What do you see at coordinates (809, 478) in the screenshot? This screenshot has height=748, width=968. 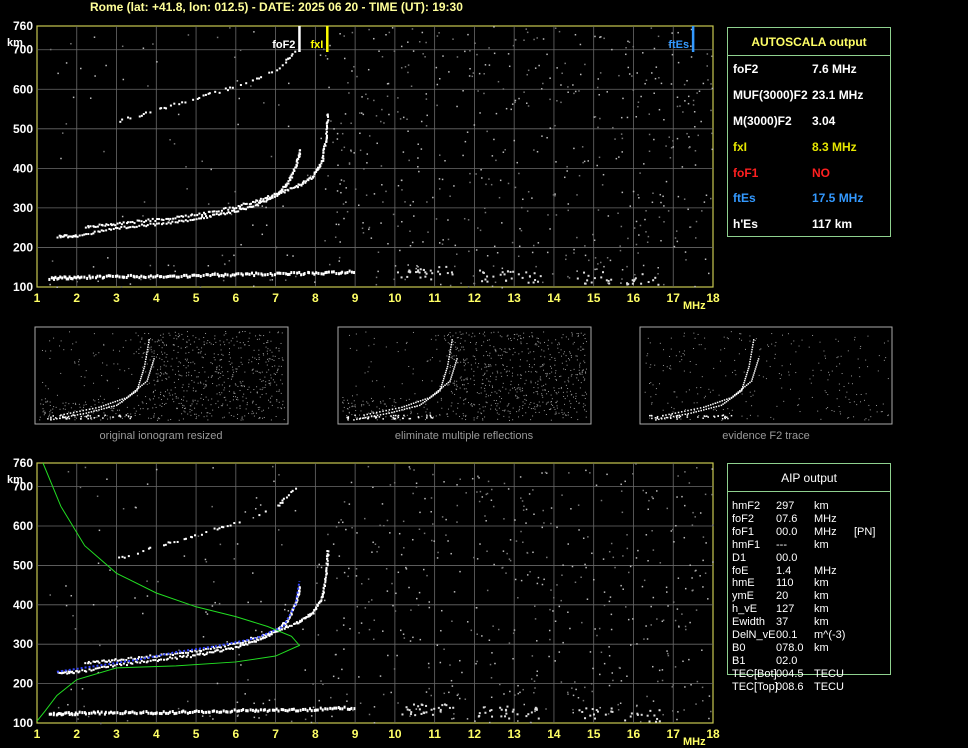 I see `aip-title: AIP output` at bounding box center [809, 478].